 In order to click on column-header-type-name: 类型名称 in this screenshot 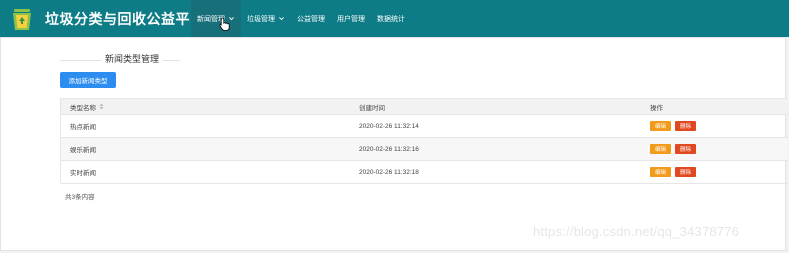, I will do `click(87, 106)`.